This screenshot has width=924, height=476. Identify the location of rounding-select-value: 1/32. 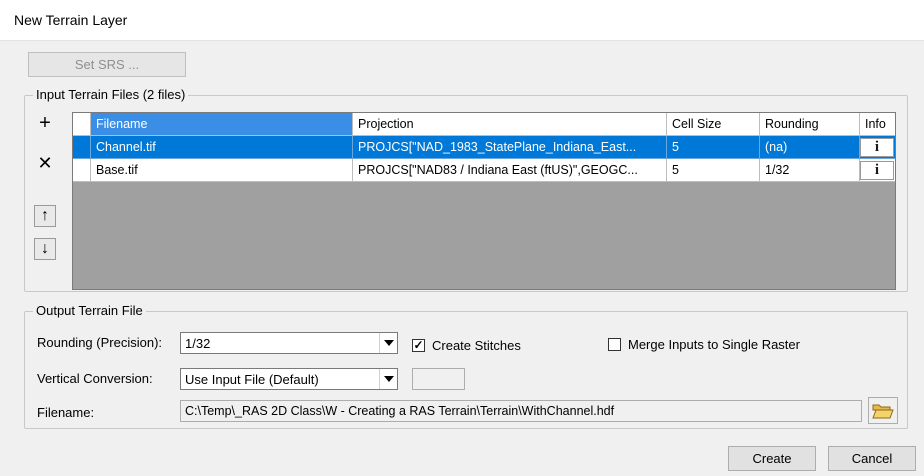
(198, 343).